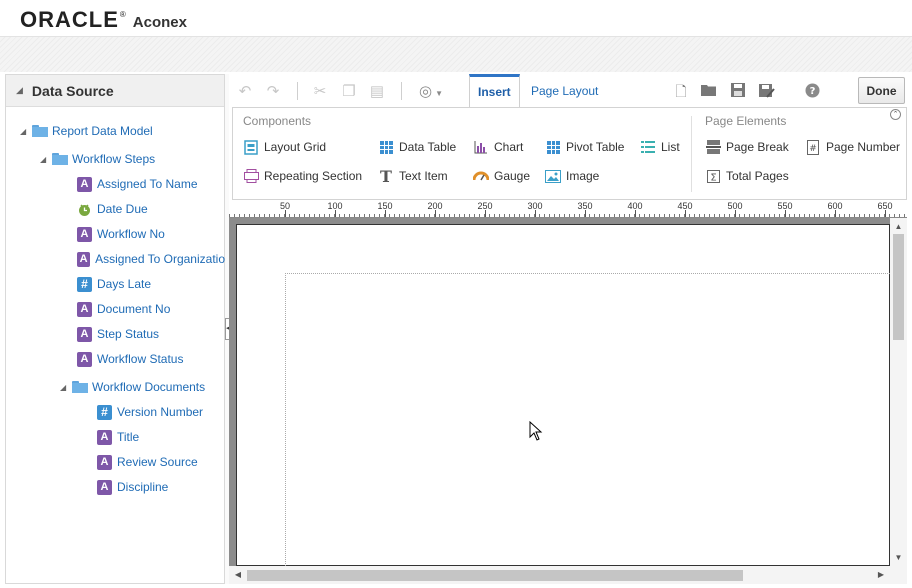 Image resolution: width=912 pixels, height=588 pixels. I want to click on help-icon: ?, so click(812, 91).